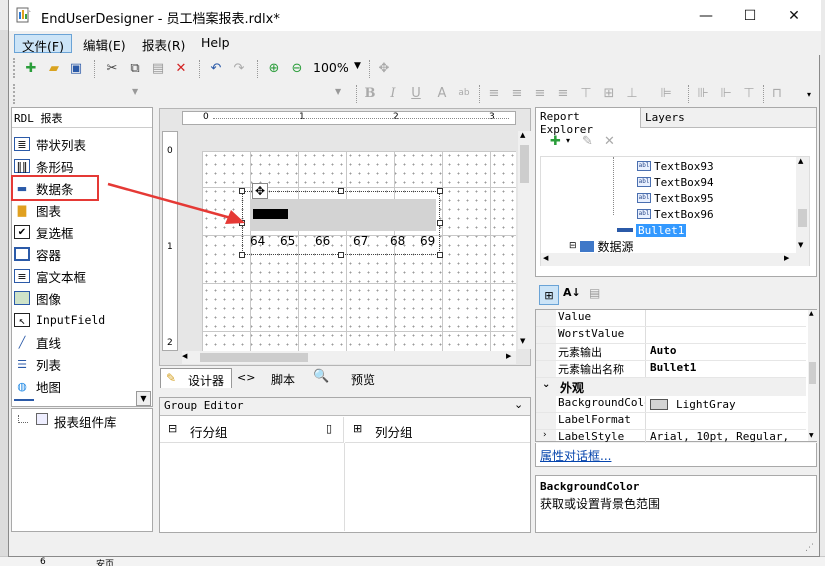 Image resolution: width=825 pixels, height=566 pixels. I want to click on align-centers-icon: ⊪, so click(703, 93).